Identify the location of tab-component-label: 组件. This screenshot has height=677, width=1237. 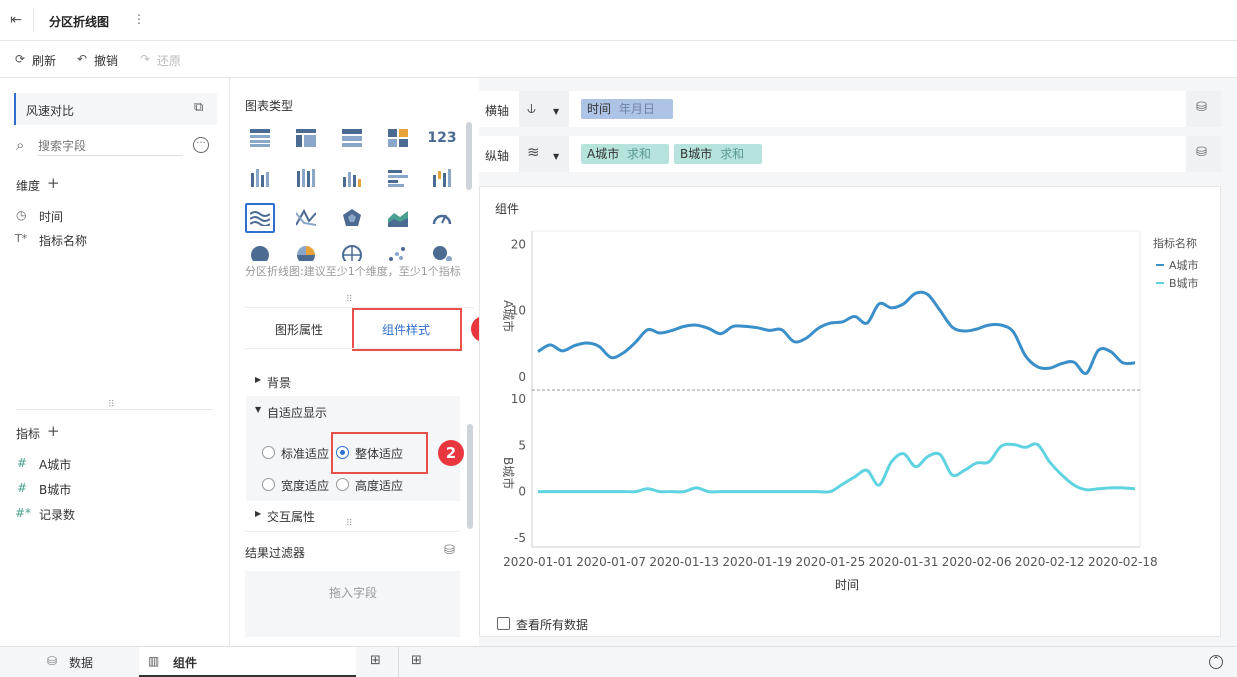
(185, 663).